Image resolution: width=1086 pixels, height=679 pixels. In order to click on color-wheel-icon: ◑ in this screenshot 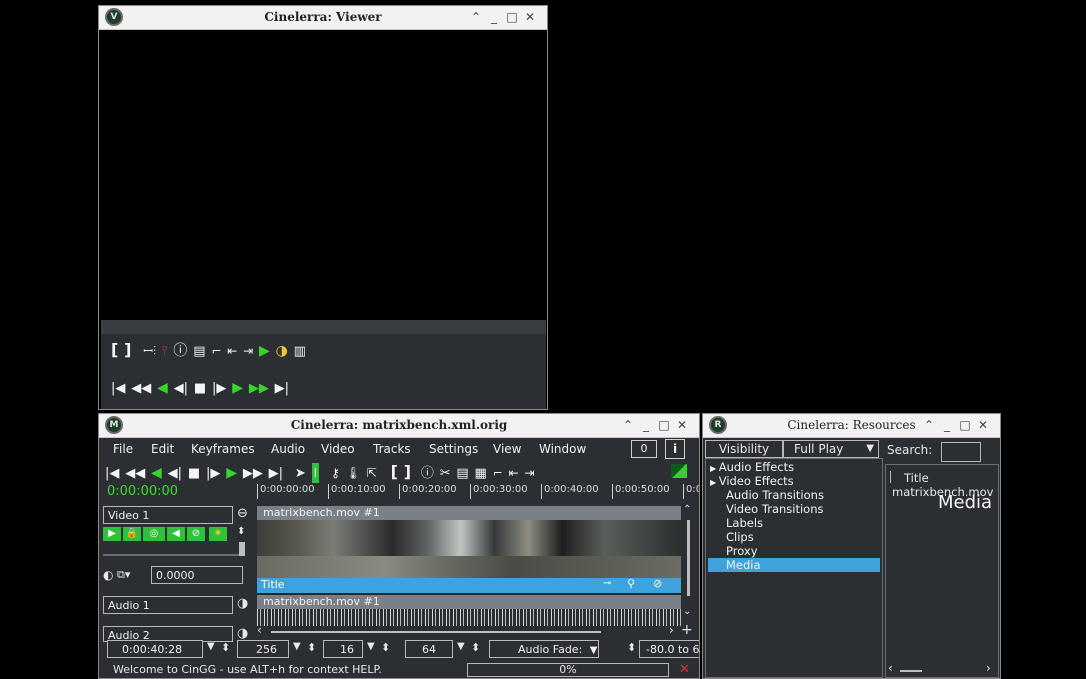, I will do `click(282, 351)`.